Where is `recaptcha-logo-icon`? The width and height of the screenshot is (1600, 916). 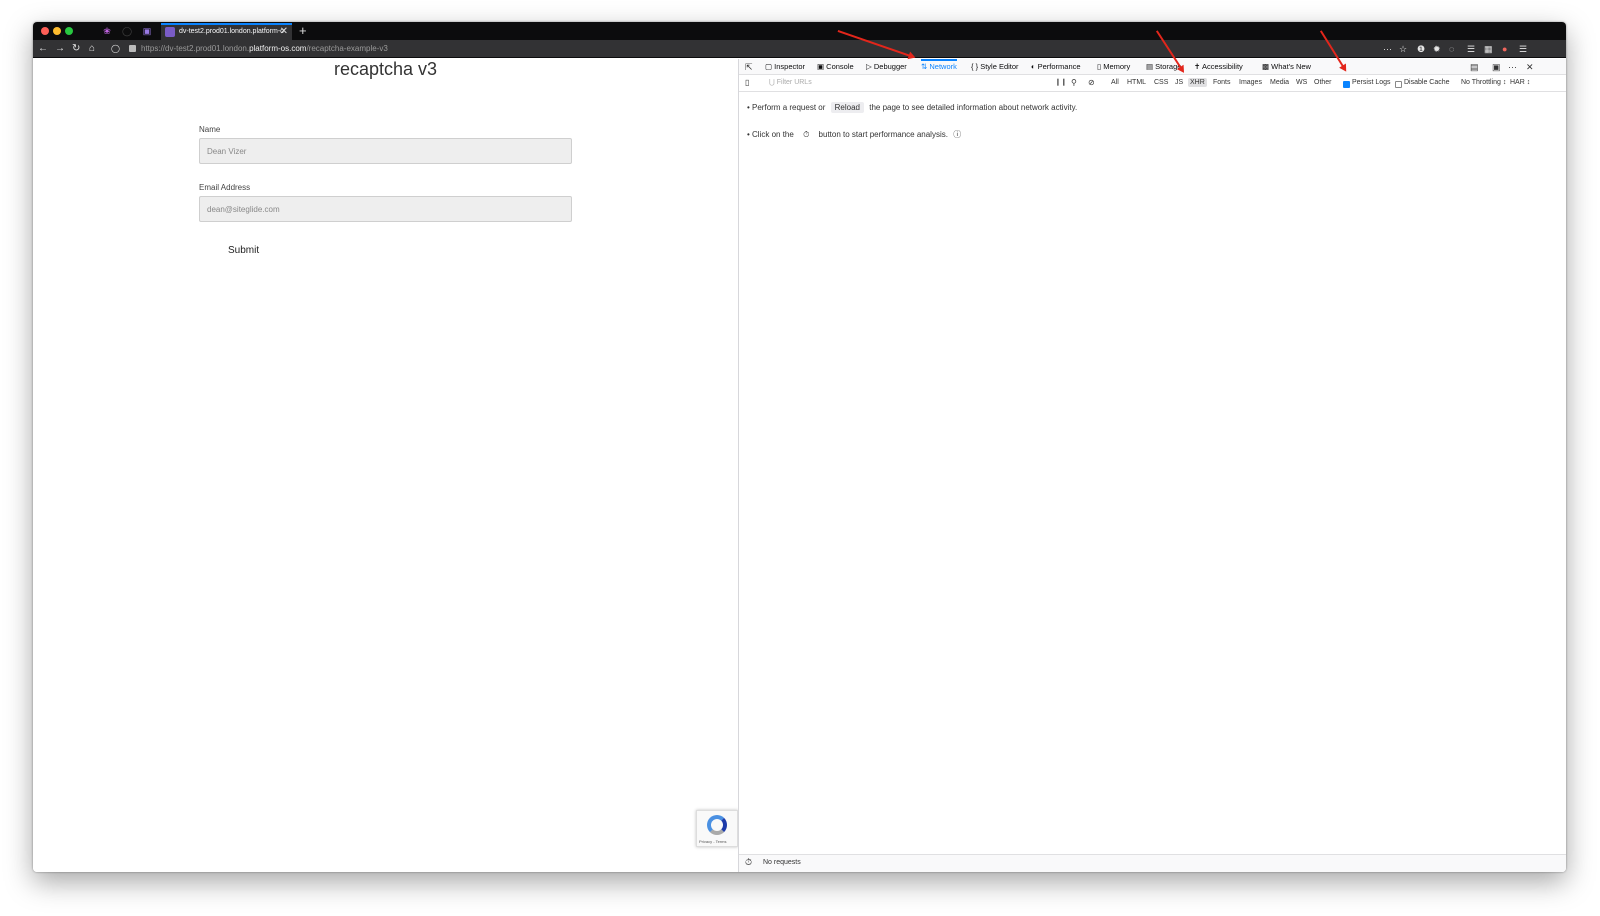
recaptcha-logo-icon is located at coordinates (717, 825).